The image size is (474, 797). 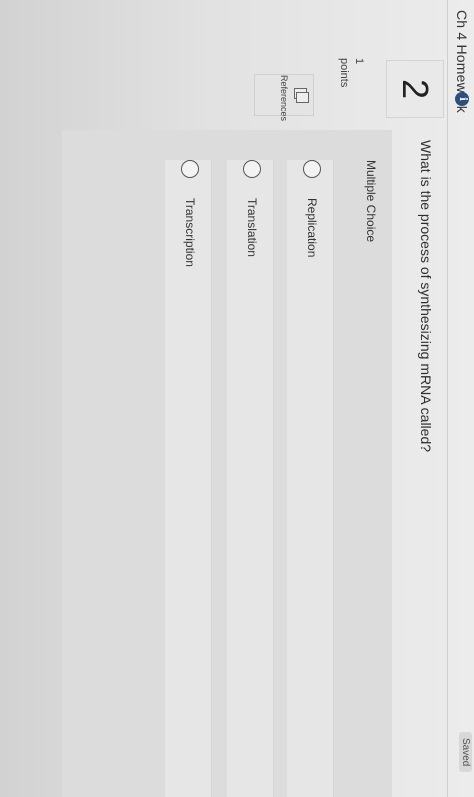 What do you see at coordinates (359, 61) in the screenshot?
I see `points-value: 1` at bounding box center [359, 61].